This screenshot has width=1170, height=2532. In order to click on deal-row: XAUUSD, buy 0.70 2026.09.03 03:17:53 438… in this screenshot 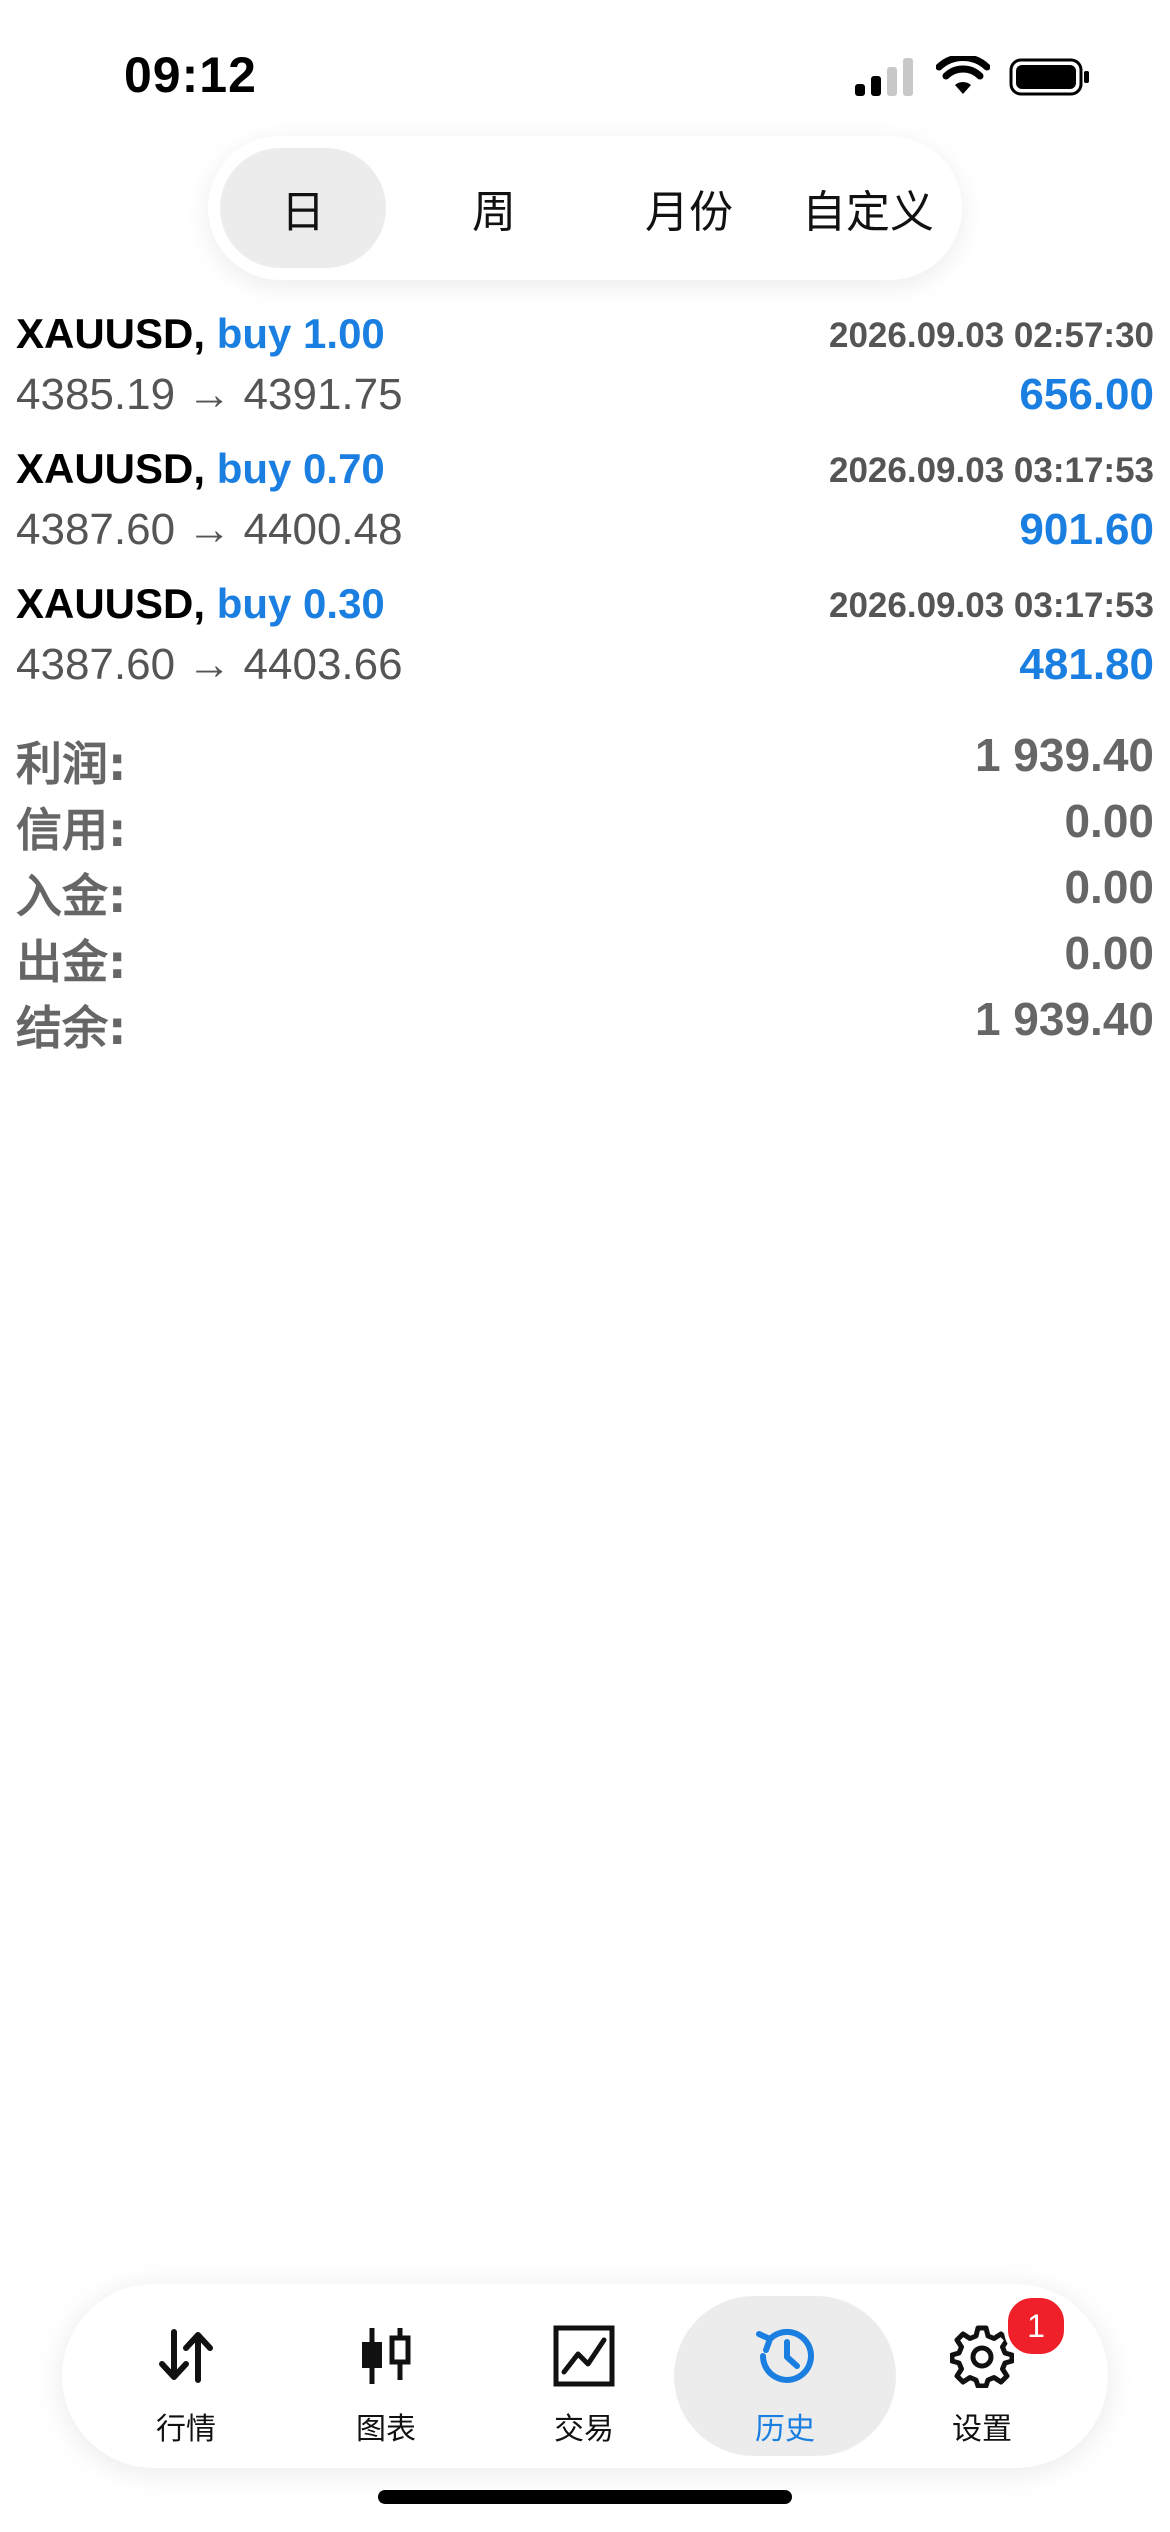, I will do `click(585, 502)`.